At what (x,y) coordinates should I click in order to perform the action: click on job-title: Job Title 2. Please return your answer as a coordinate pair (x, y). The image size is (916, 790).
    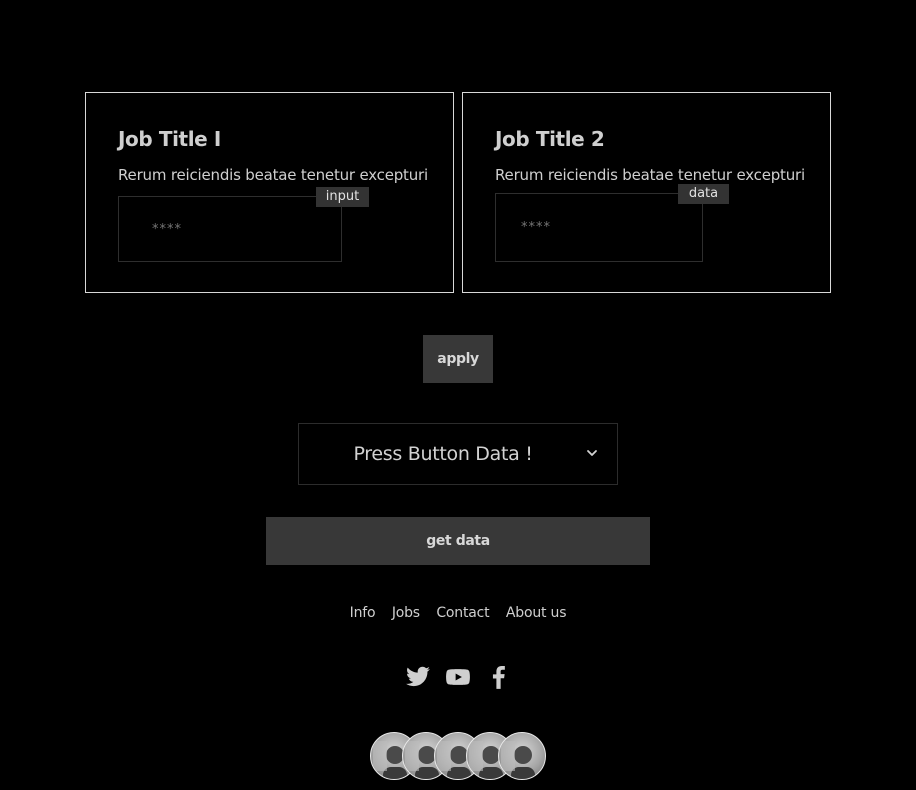
    Looking at the image, I should click on (550, 139).